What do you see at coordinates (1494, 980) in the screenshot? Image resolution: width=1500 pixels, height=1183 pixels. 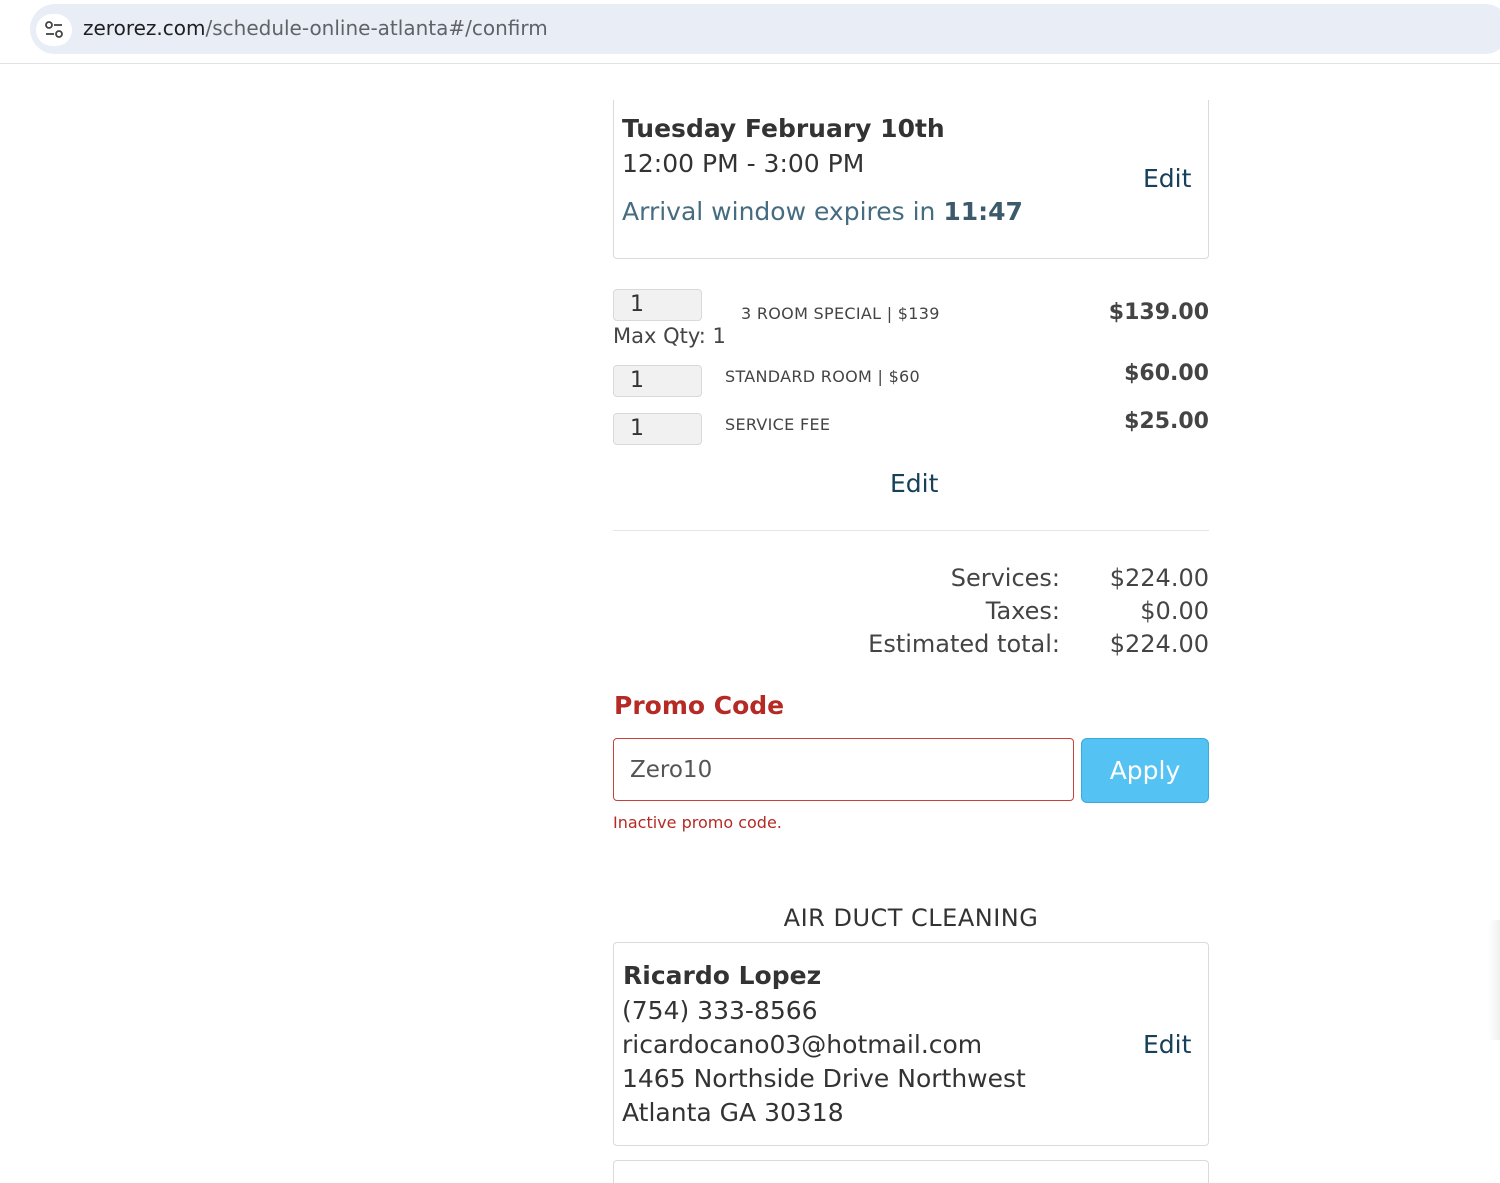 I see `scroll-edge-shadow` at bounding box center [1494, 980].